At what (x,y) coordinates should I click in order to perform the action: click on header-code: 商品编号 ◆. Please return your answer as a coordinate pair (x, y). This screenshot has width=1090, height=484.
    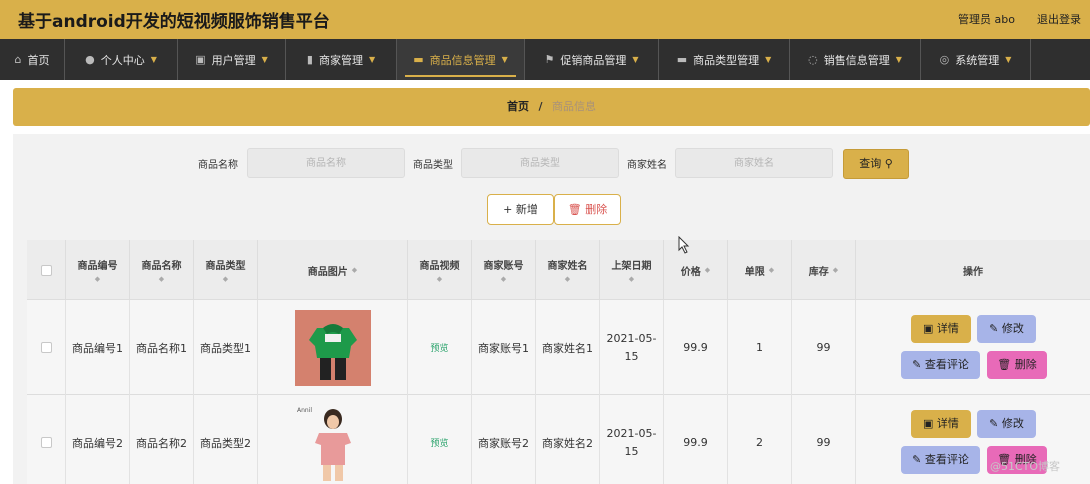
    Looking at the image, I should click on (98, 270).